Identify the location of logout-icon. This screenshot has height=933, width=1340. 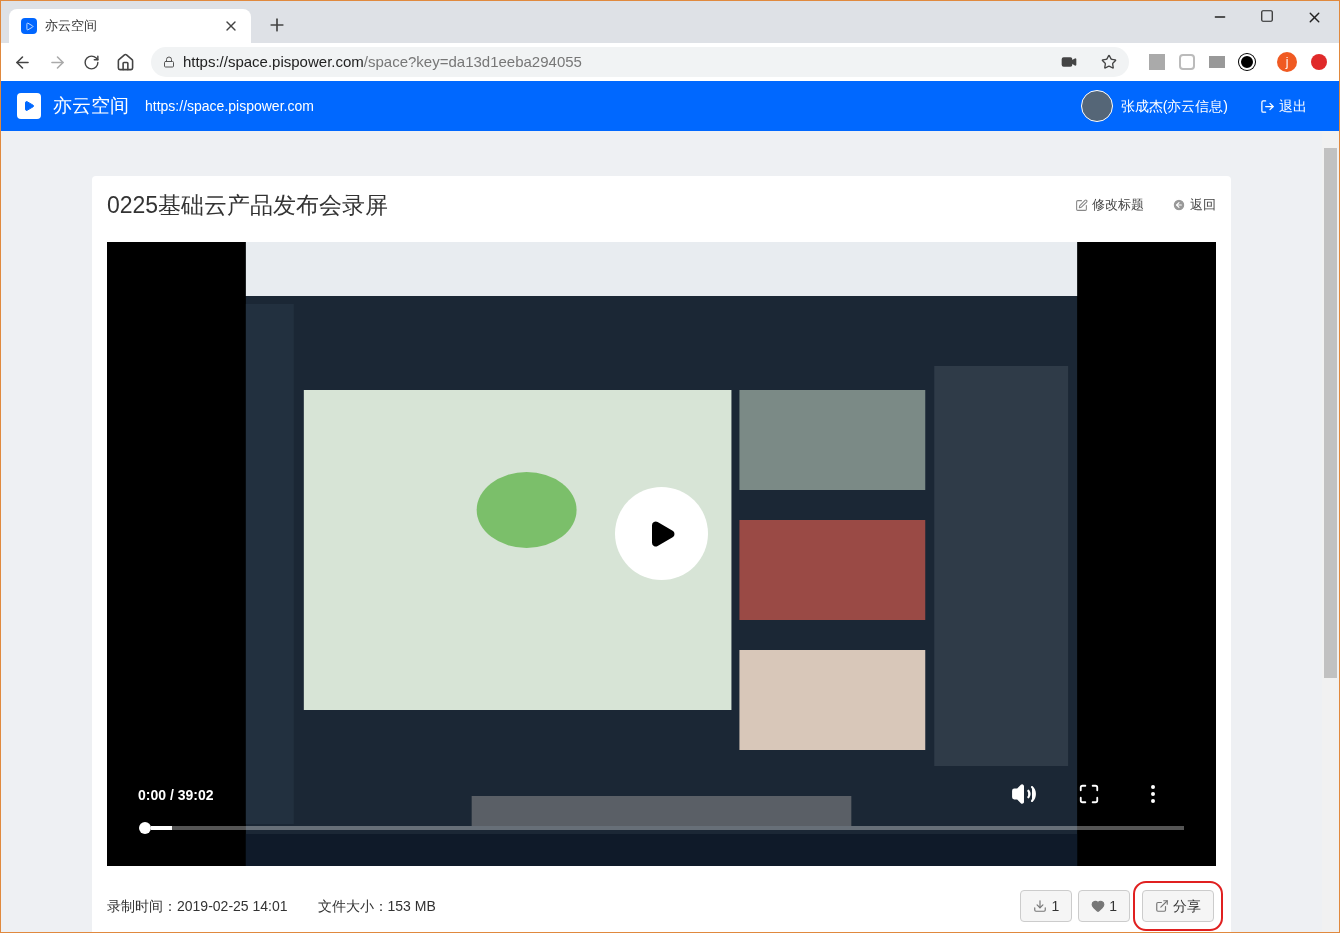
(1267, 106).